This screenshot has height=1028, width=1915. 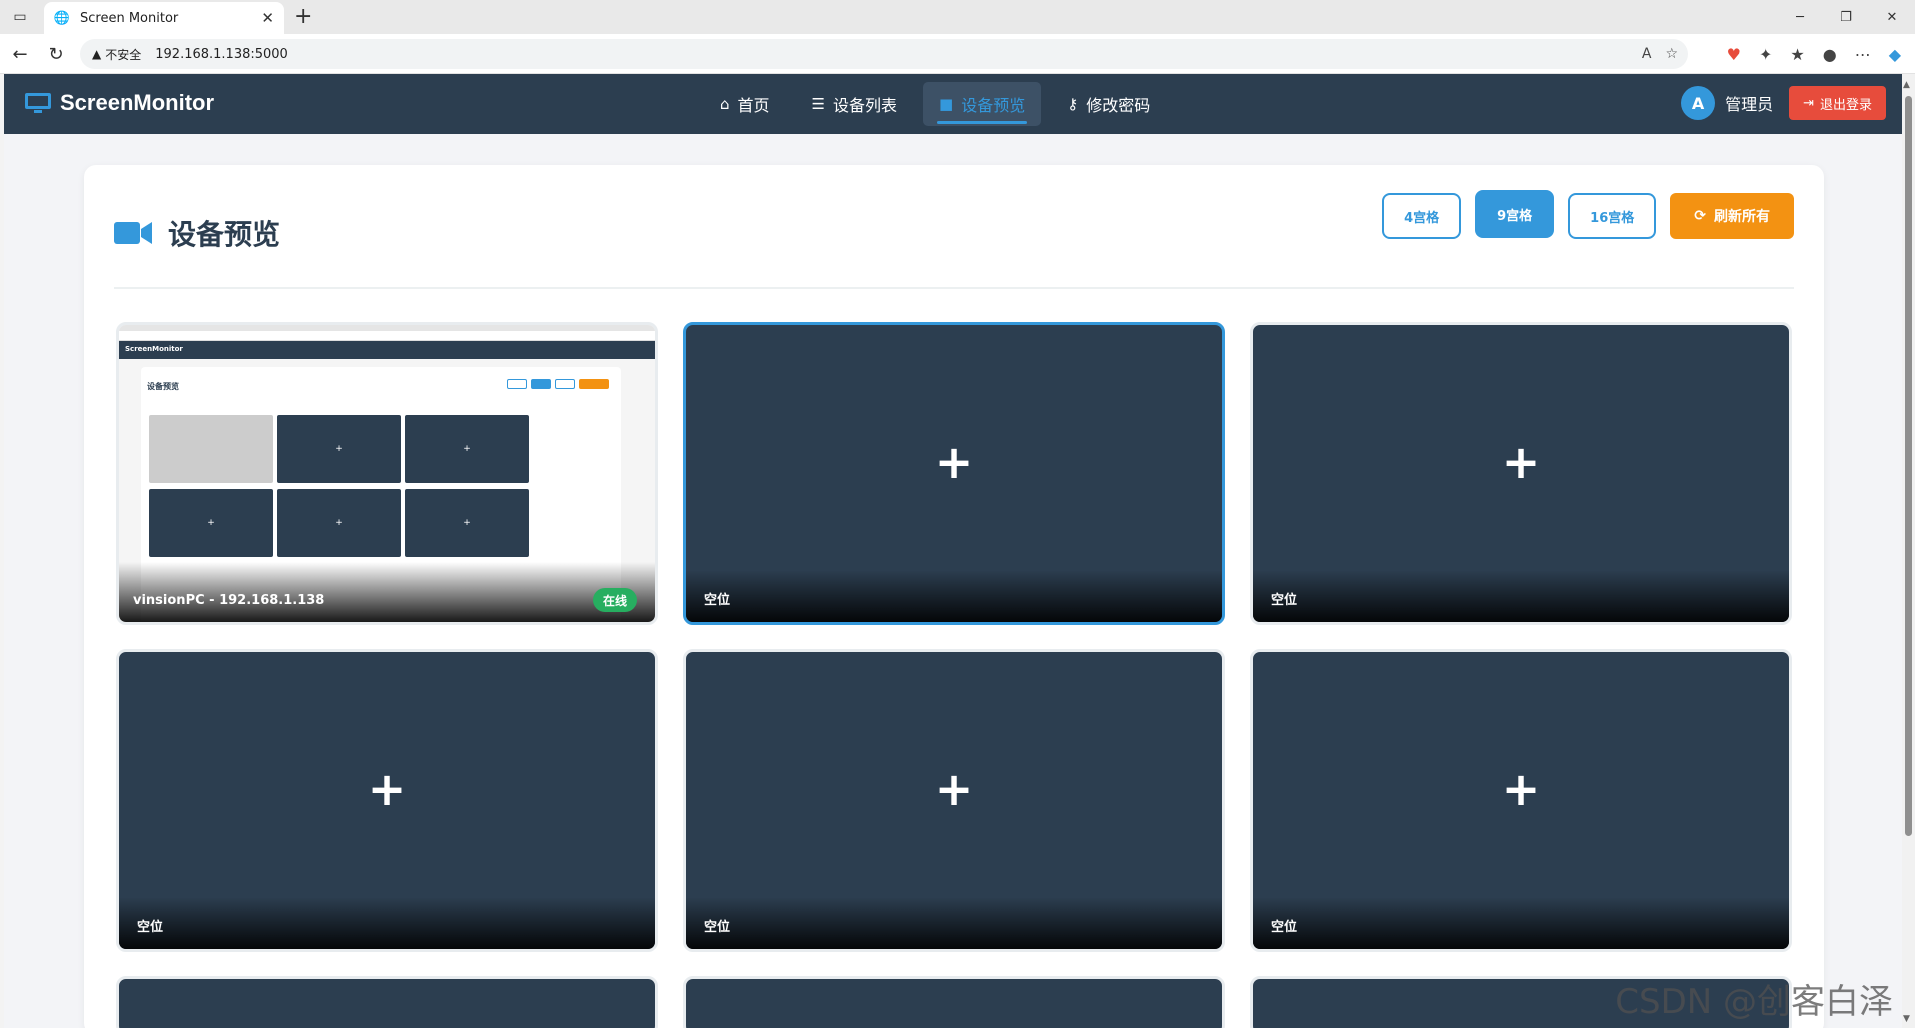 I want to click on profile-icon: ●, so click(x=1830, y=54).